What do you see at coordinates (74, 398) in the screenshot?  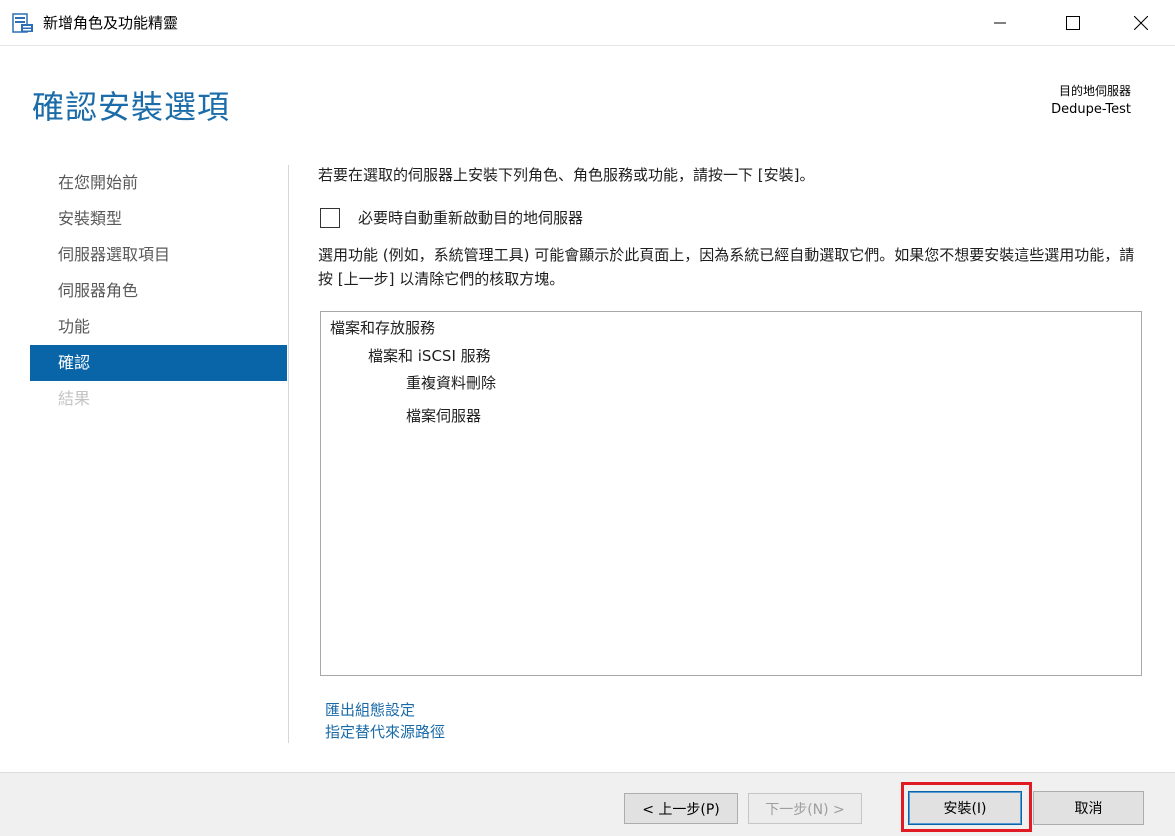 I see `nav-item-results: 結果` at bounding box center [74, 398].